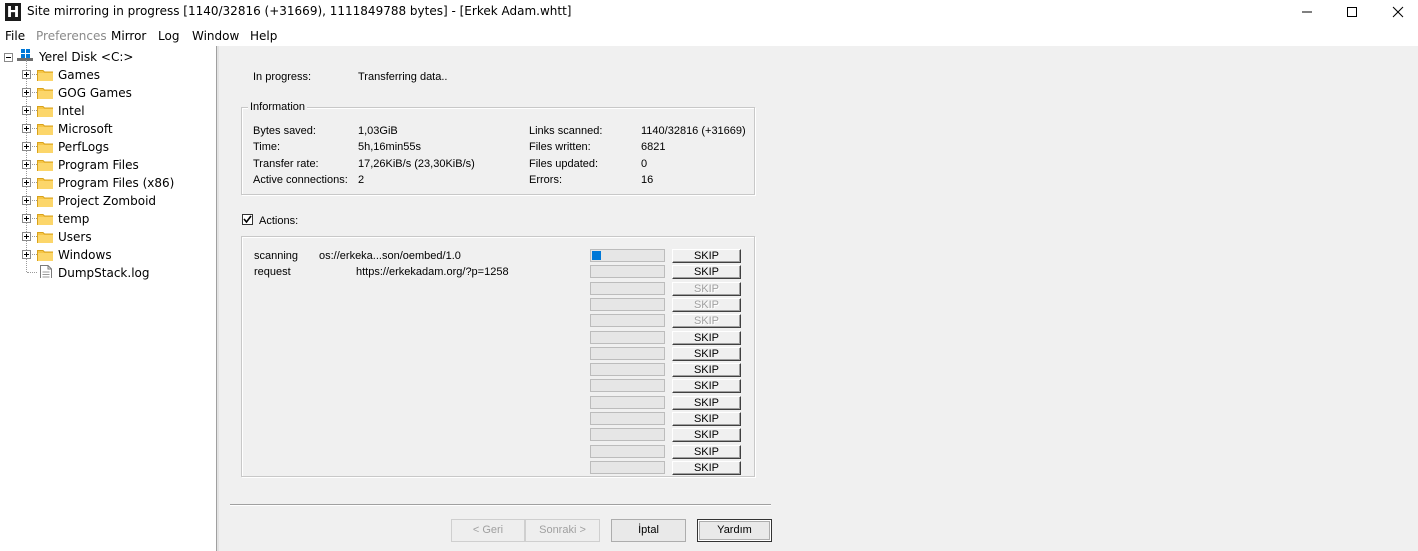 Image resolution: width=1418 pixels, height=551 pixels. What do you see at coordinates (15, 36) in the screenshot?
I see `menu-file: File` at bounding box center [15, 36].